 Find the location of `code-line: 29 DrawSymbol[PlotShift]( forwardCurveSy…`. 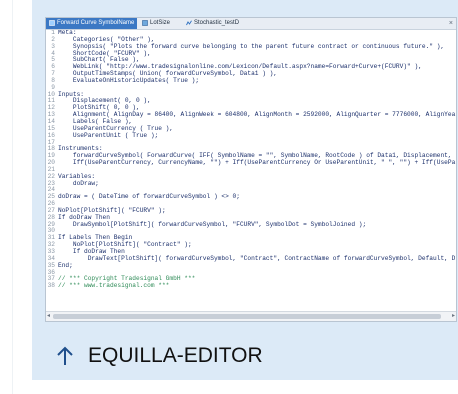

code-line: 29 DrawSymbol[PlotShift]( forwardCurveSy… is located at coordinates (251, 224).